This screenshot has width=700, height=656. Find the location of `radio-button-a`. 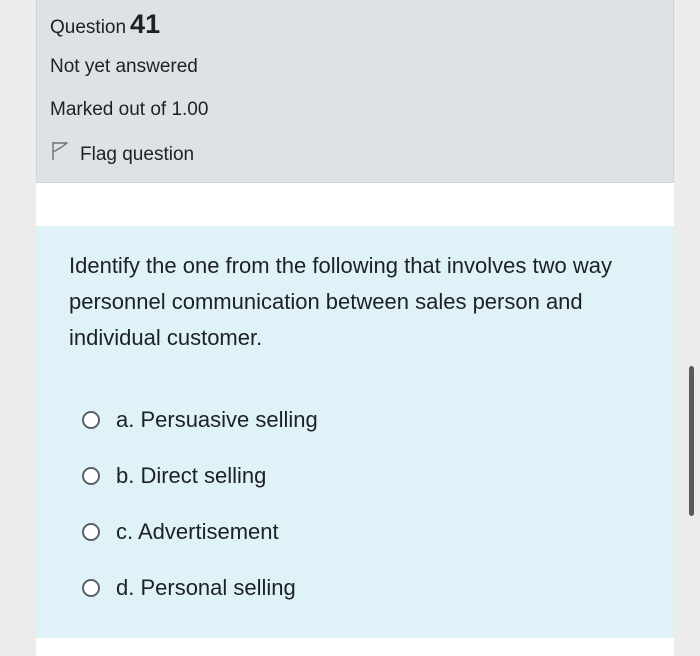

radio-button-a is located at coordinates (91, 420).